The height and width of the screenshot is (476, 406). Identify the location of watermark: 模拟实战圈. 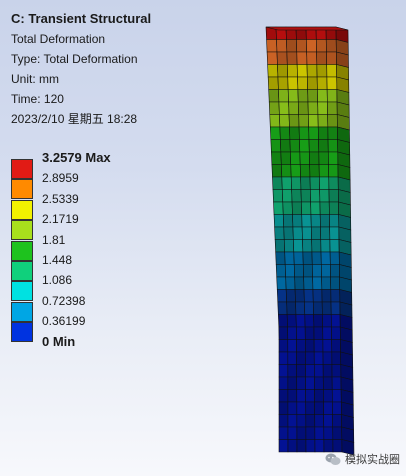
(362, 459).